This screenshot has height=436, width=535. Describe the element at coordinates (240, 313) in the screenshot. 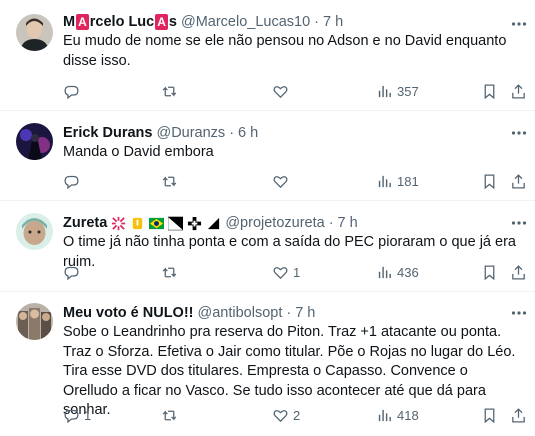

I see `handle: @antibolsopt` at that location.